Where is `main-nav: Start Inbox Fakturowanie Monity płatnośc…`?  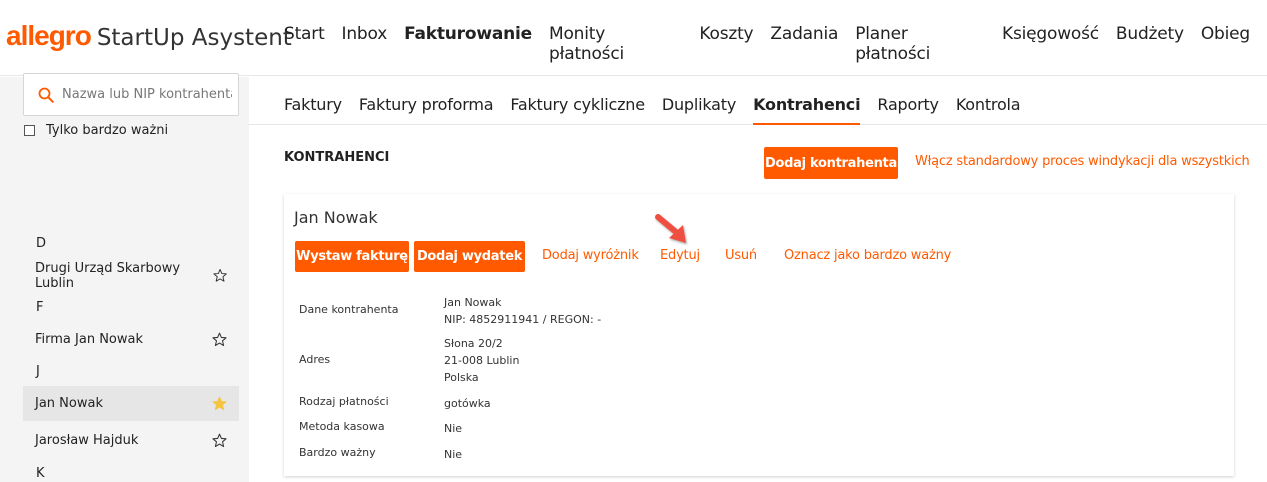 main-nav: Start Inbox Fakturowanie Monity płatnośc… is located at coordinates (775, 44).